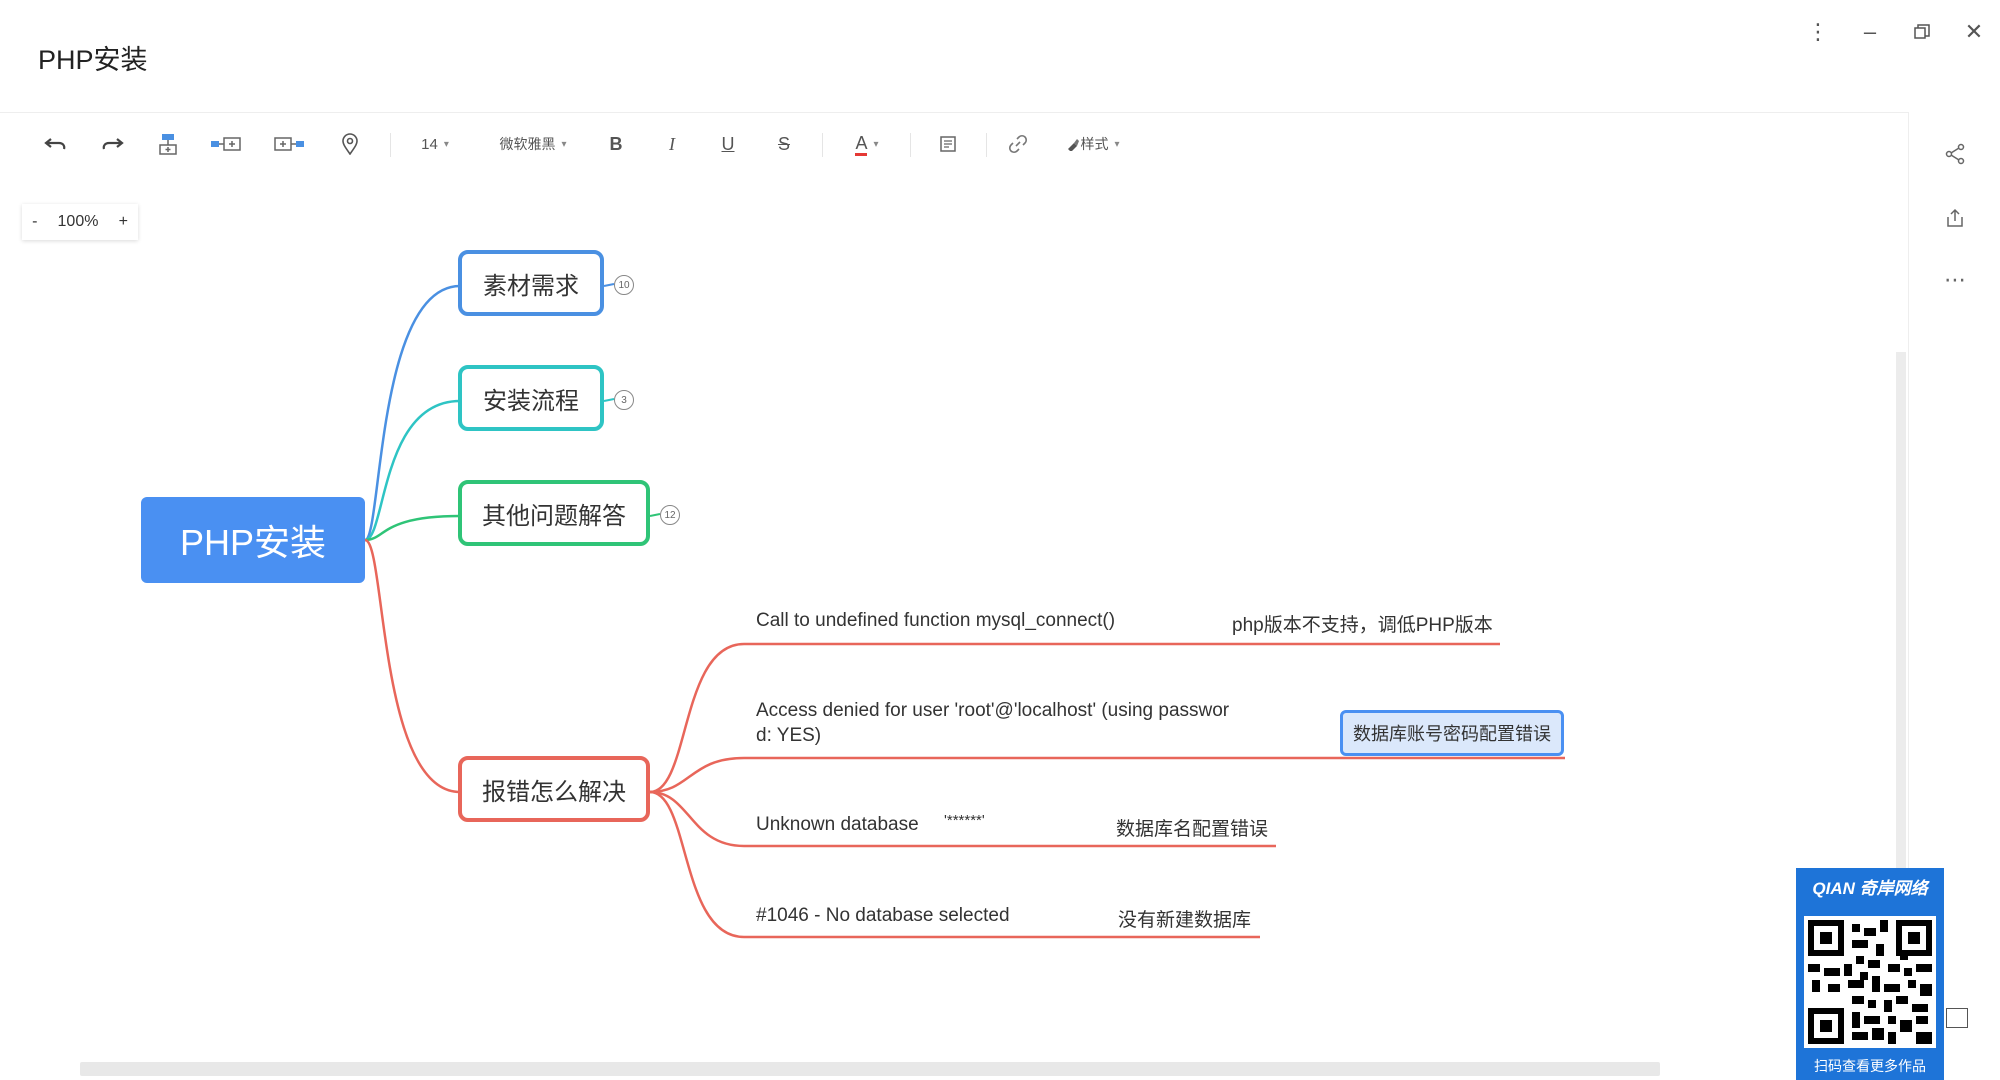 The height and width of the screenshot is (1080, 2000). I want to click on error-message-no-database-selected: #1046 - No database selected, so click(883, 916).